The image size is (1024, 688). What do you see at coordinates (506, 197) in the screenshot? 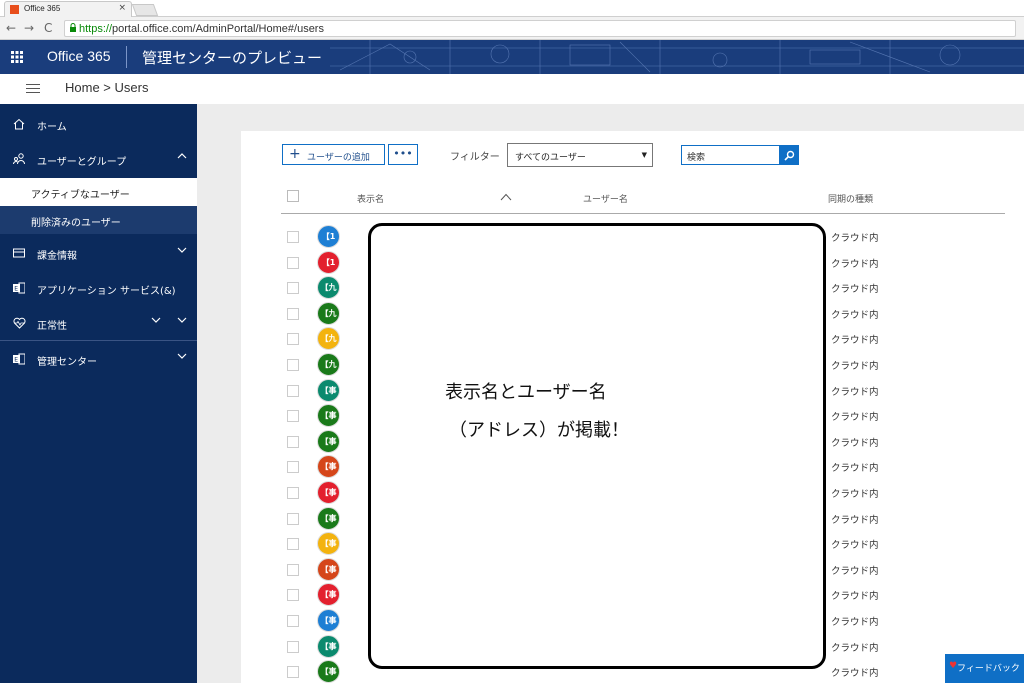
I see `sort-ascending-icon` at bounding box center [506, 197].